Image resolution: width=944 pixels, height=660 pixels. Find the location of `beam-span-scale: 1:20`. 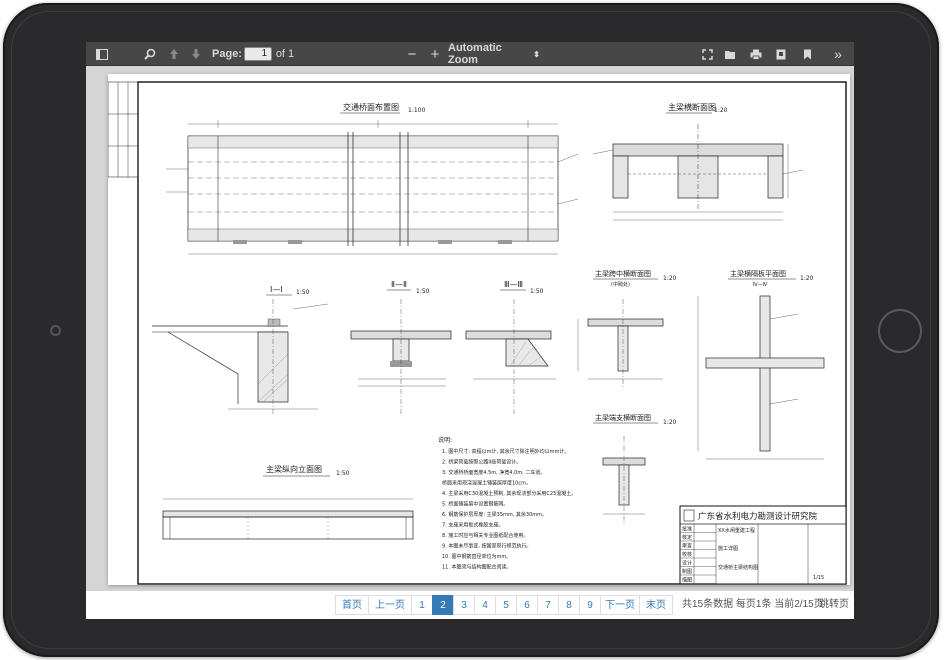

beam-span-scale: 1:20 is located at coordinates (670, 278).